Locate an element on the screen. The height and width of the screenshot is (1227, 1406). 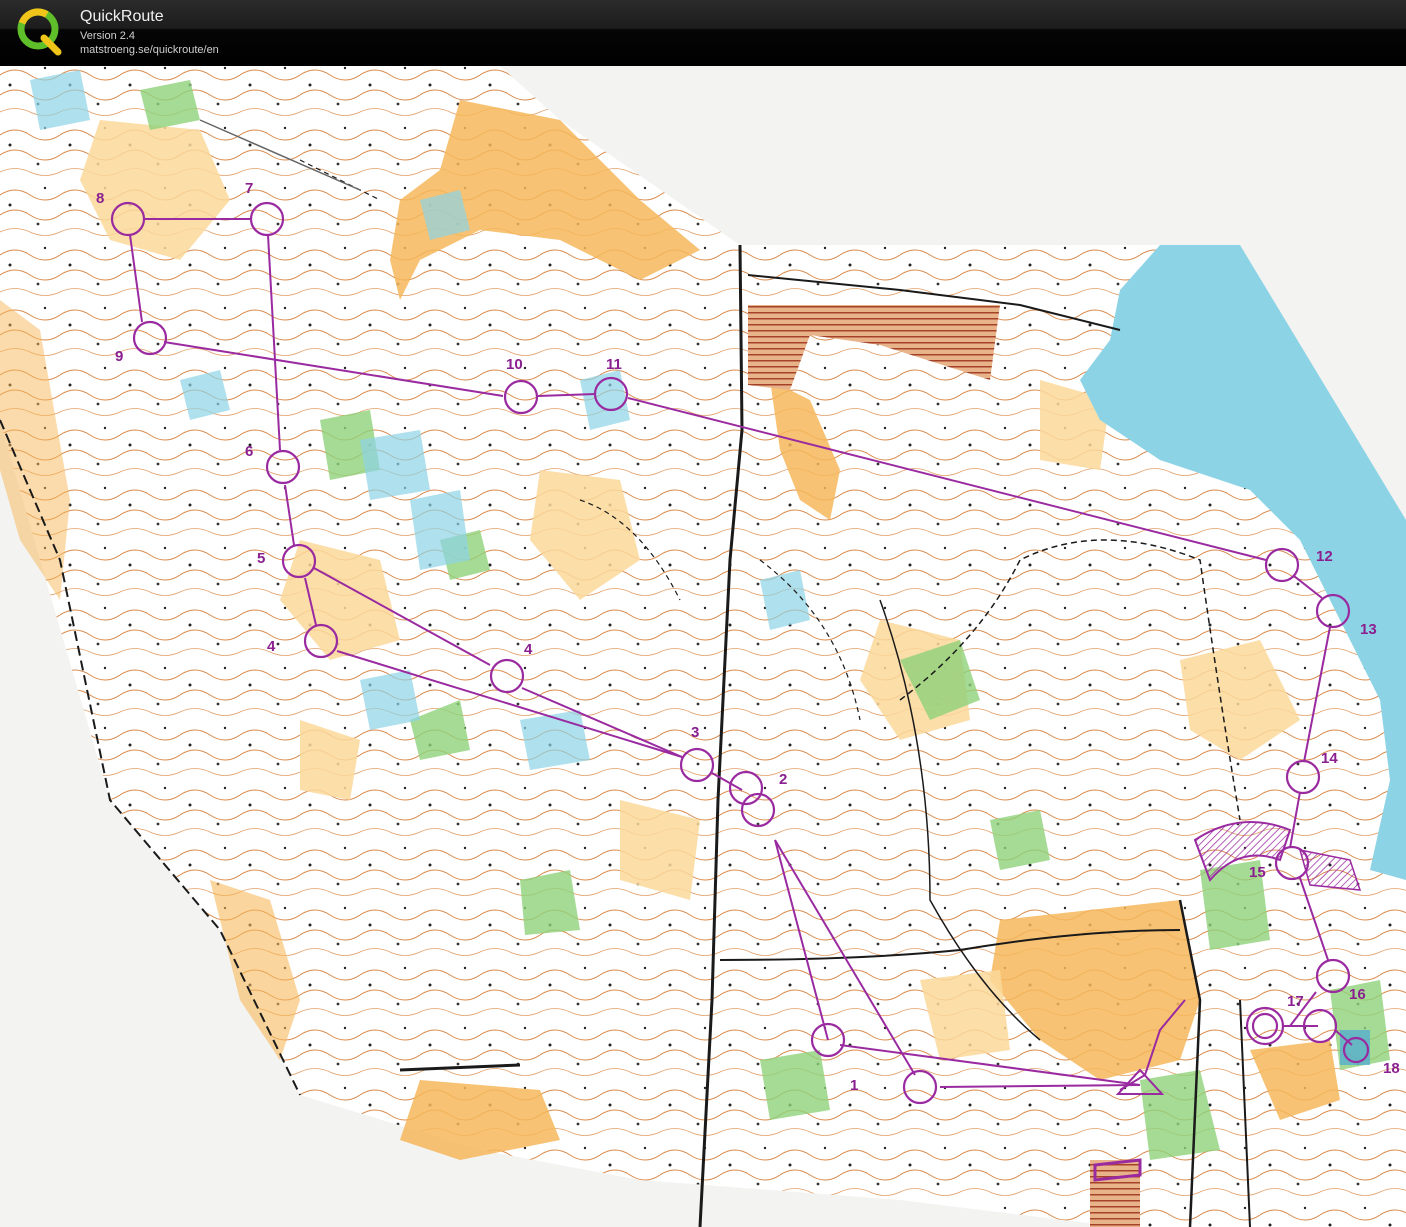
settlement-area-south is located at coordinates (1115, 1193).